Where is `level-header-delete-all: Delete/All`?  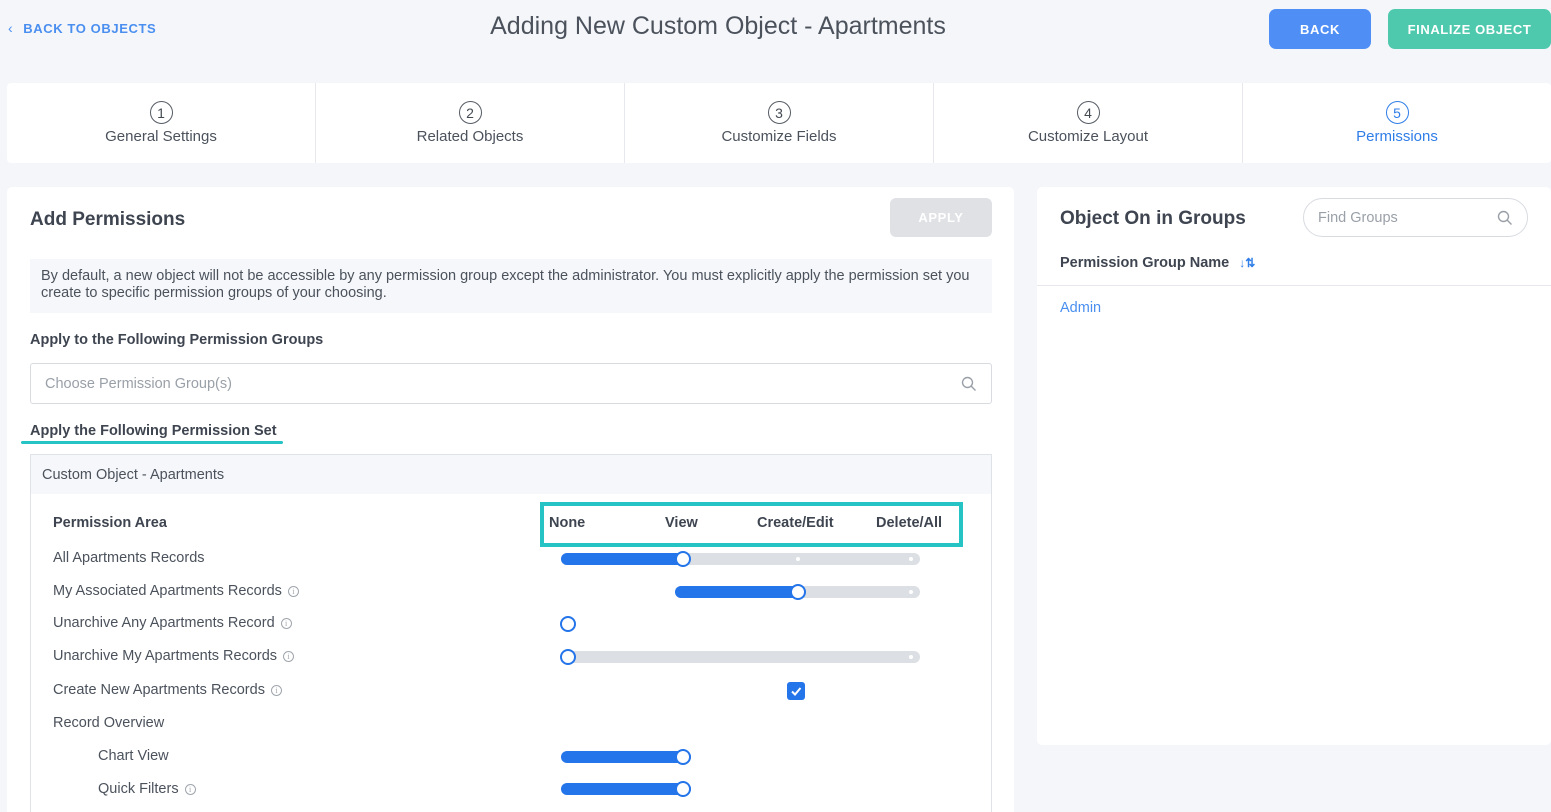 level-header-delete-all: Delete/All is located at coordinates (909, 523).